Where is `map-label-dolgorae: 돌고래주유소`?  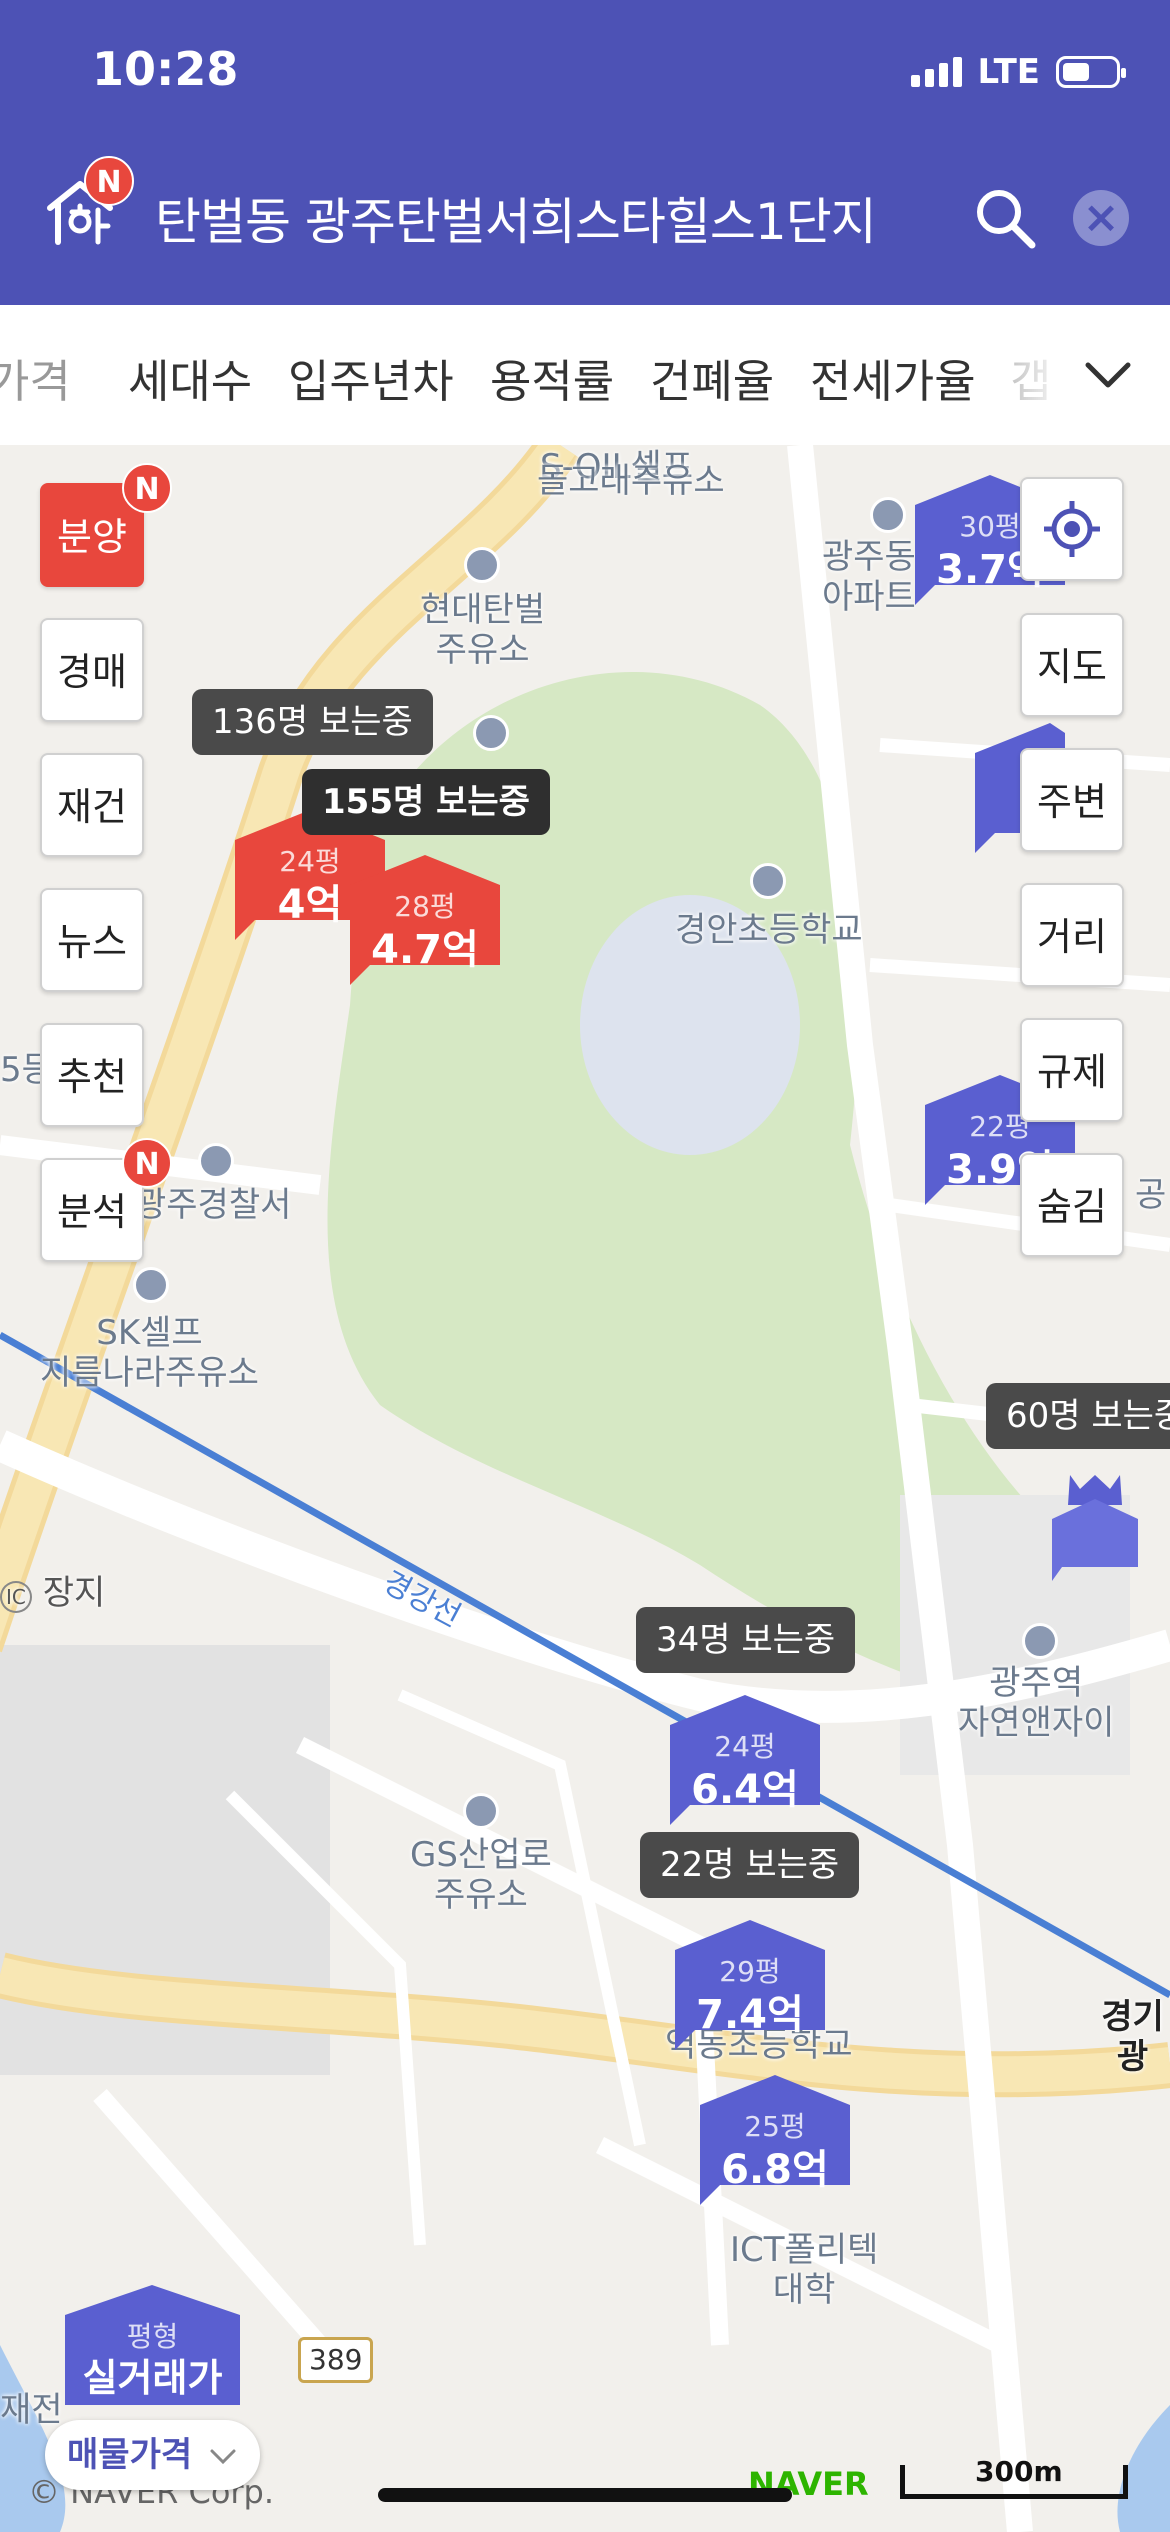 map-label-dolgorae: 돌고래주유소 is located at coordinates (631, 481).